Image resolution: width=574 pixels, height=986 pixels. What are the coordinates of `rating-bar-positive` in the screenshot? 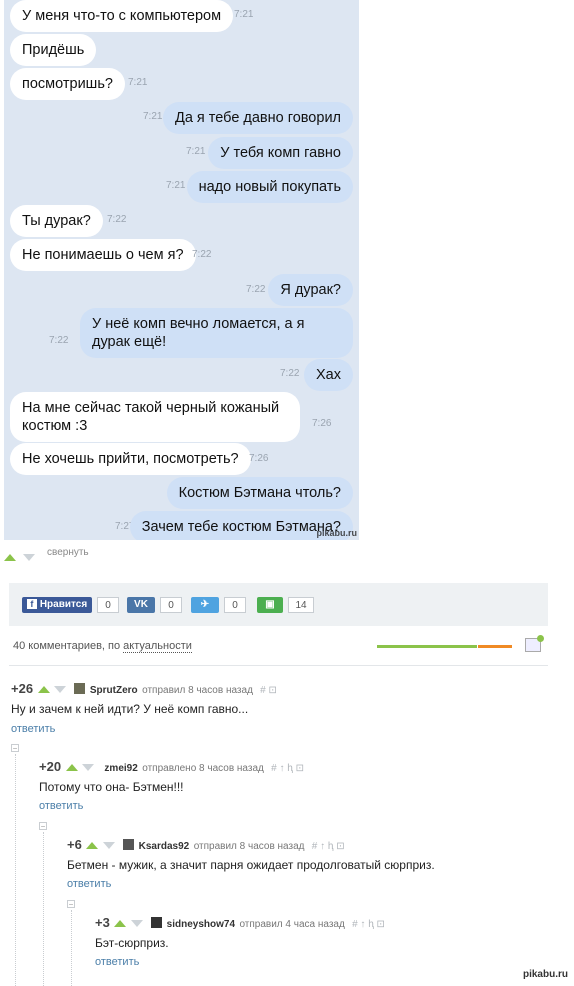 It's located at (427, 646).